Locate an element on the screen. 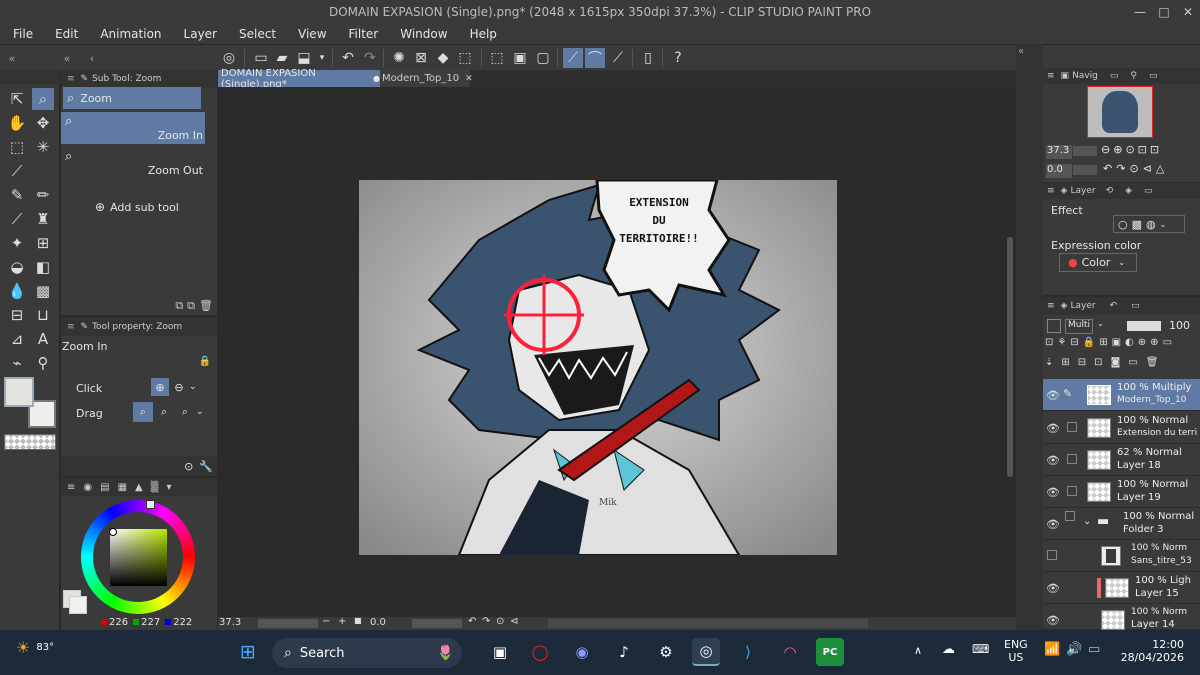  zoom-minus-icon: − is located at coordinates (326, 621).